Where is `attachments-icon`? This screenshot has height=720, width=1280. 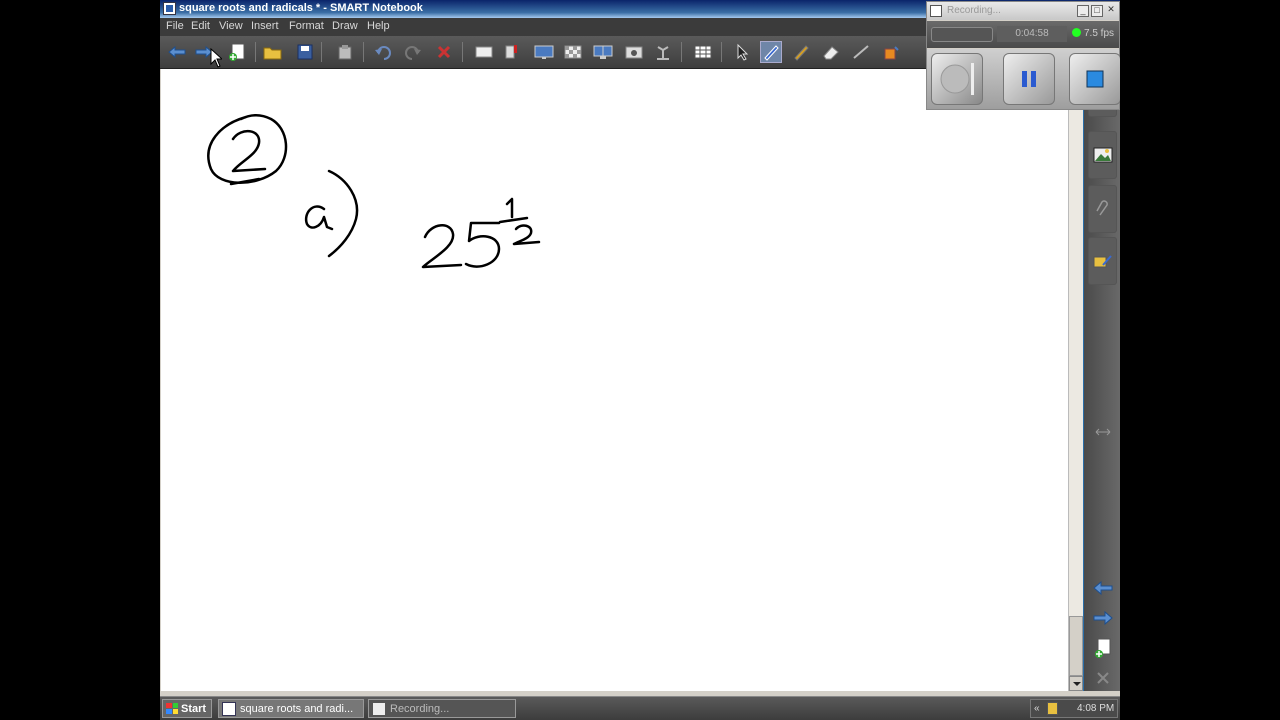
attachments-icon is located at coordinates (1102, 209).